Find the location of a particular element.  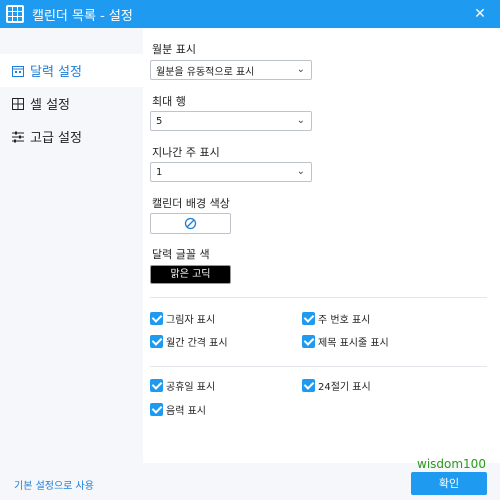

ok-button: 확인 is located at coordinates (449, 483).